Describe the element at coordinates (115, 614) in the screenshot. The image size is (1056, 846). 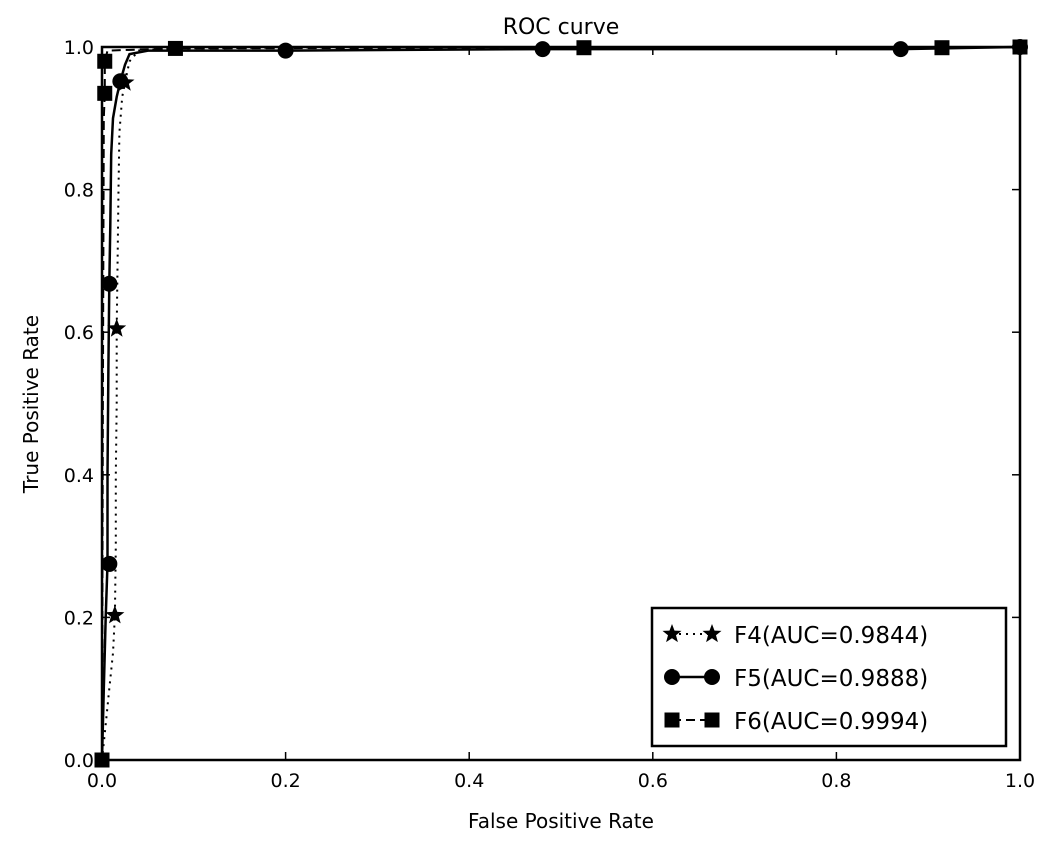
I see `star-marker` at that location.